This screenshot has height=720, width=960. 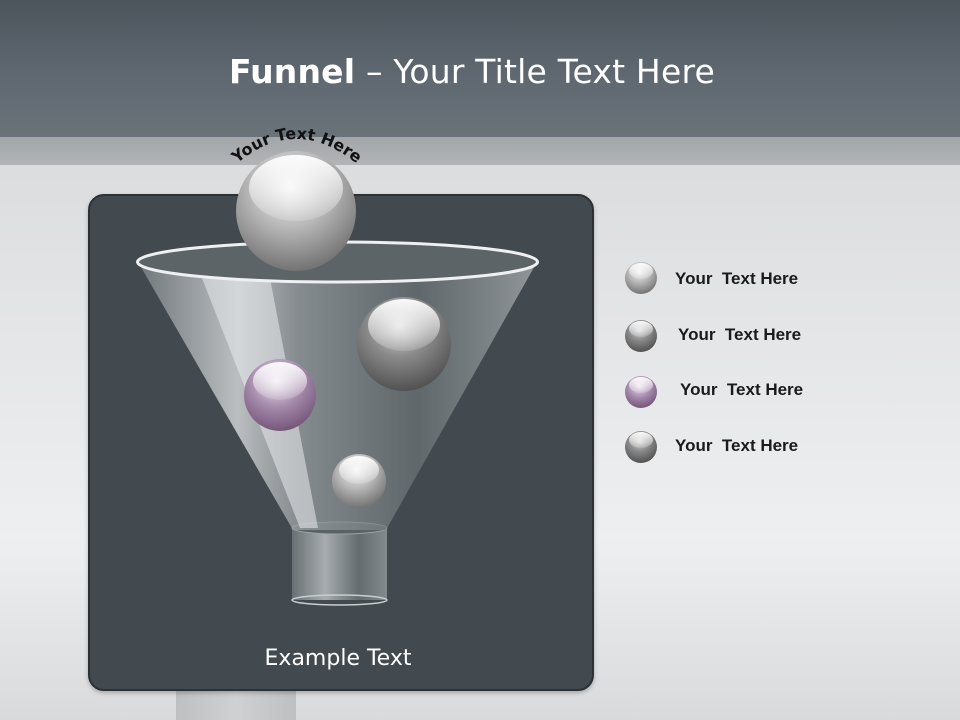 I want to click on ball-top, so click(x=296, y=211).